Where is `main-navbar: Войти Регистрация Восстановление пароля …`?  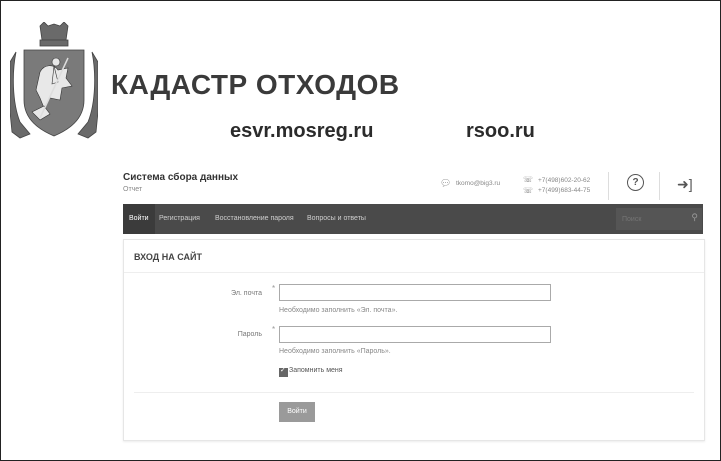
main-navbar: Войти Регистрация Восстановление пароля … is located at coordinates (413, 219).